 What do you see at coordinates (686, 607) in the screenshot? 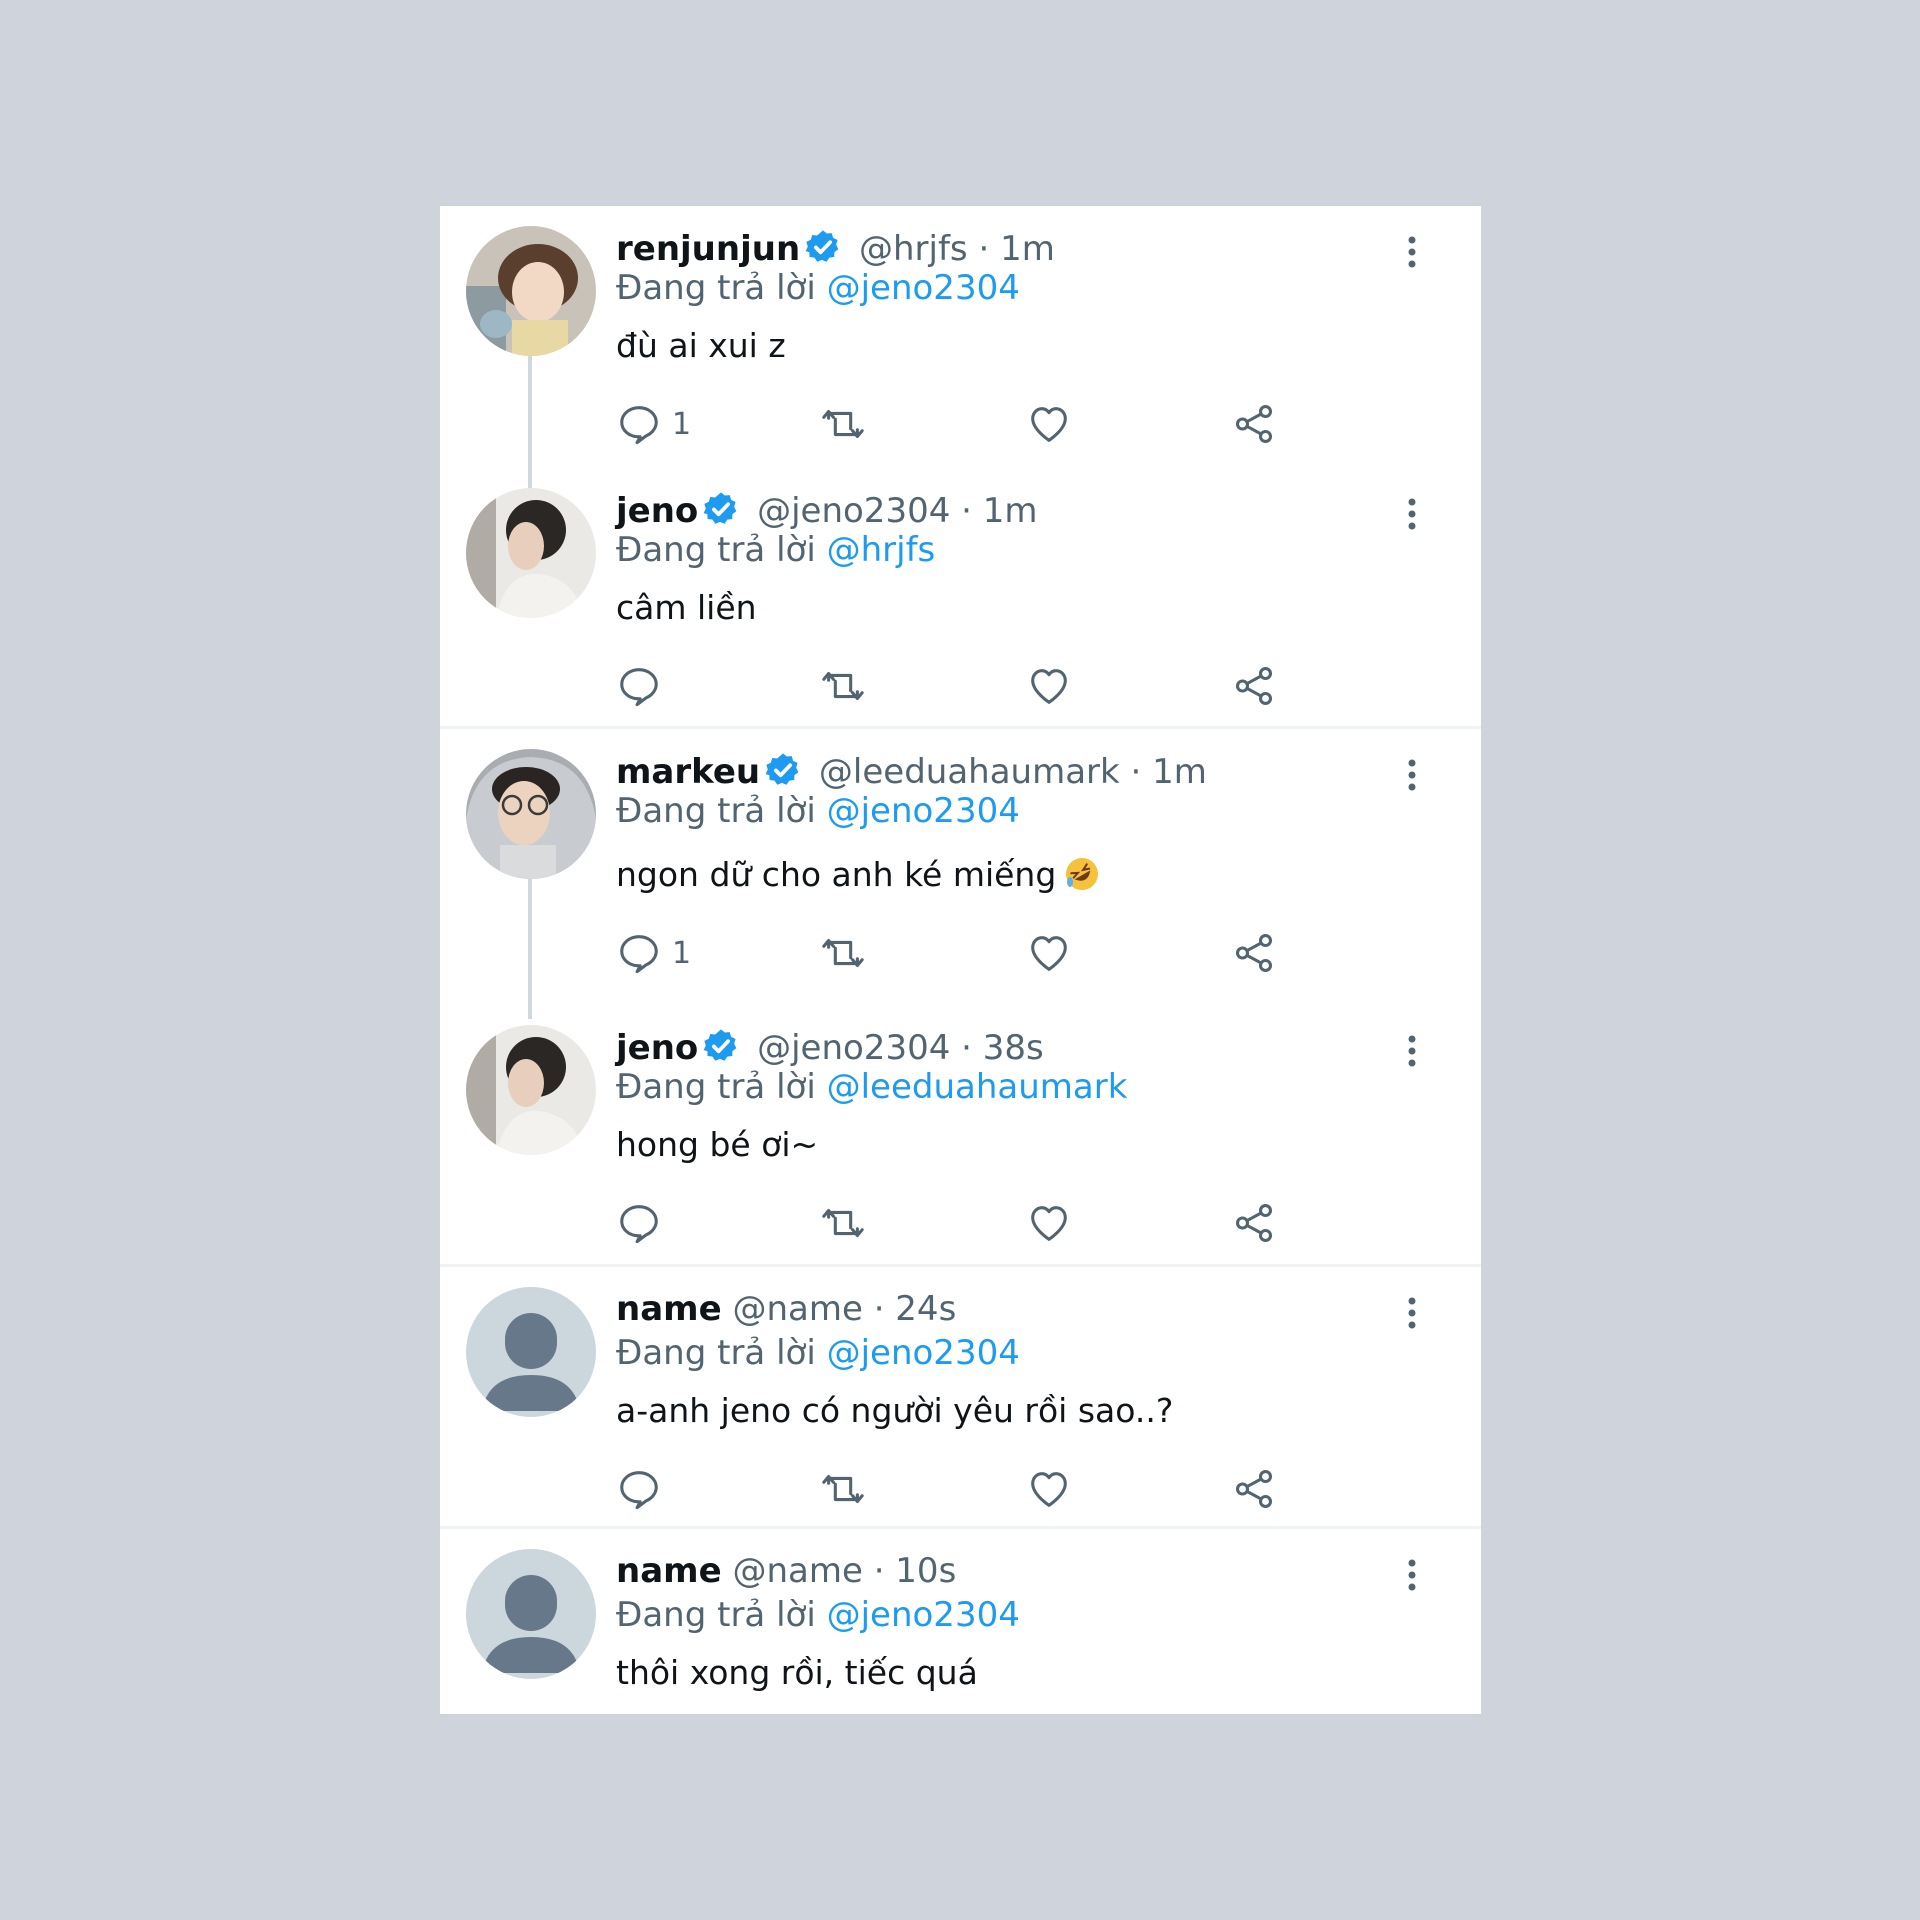
I see `tweet-text: câm liền` at bounding box center [686, 607].